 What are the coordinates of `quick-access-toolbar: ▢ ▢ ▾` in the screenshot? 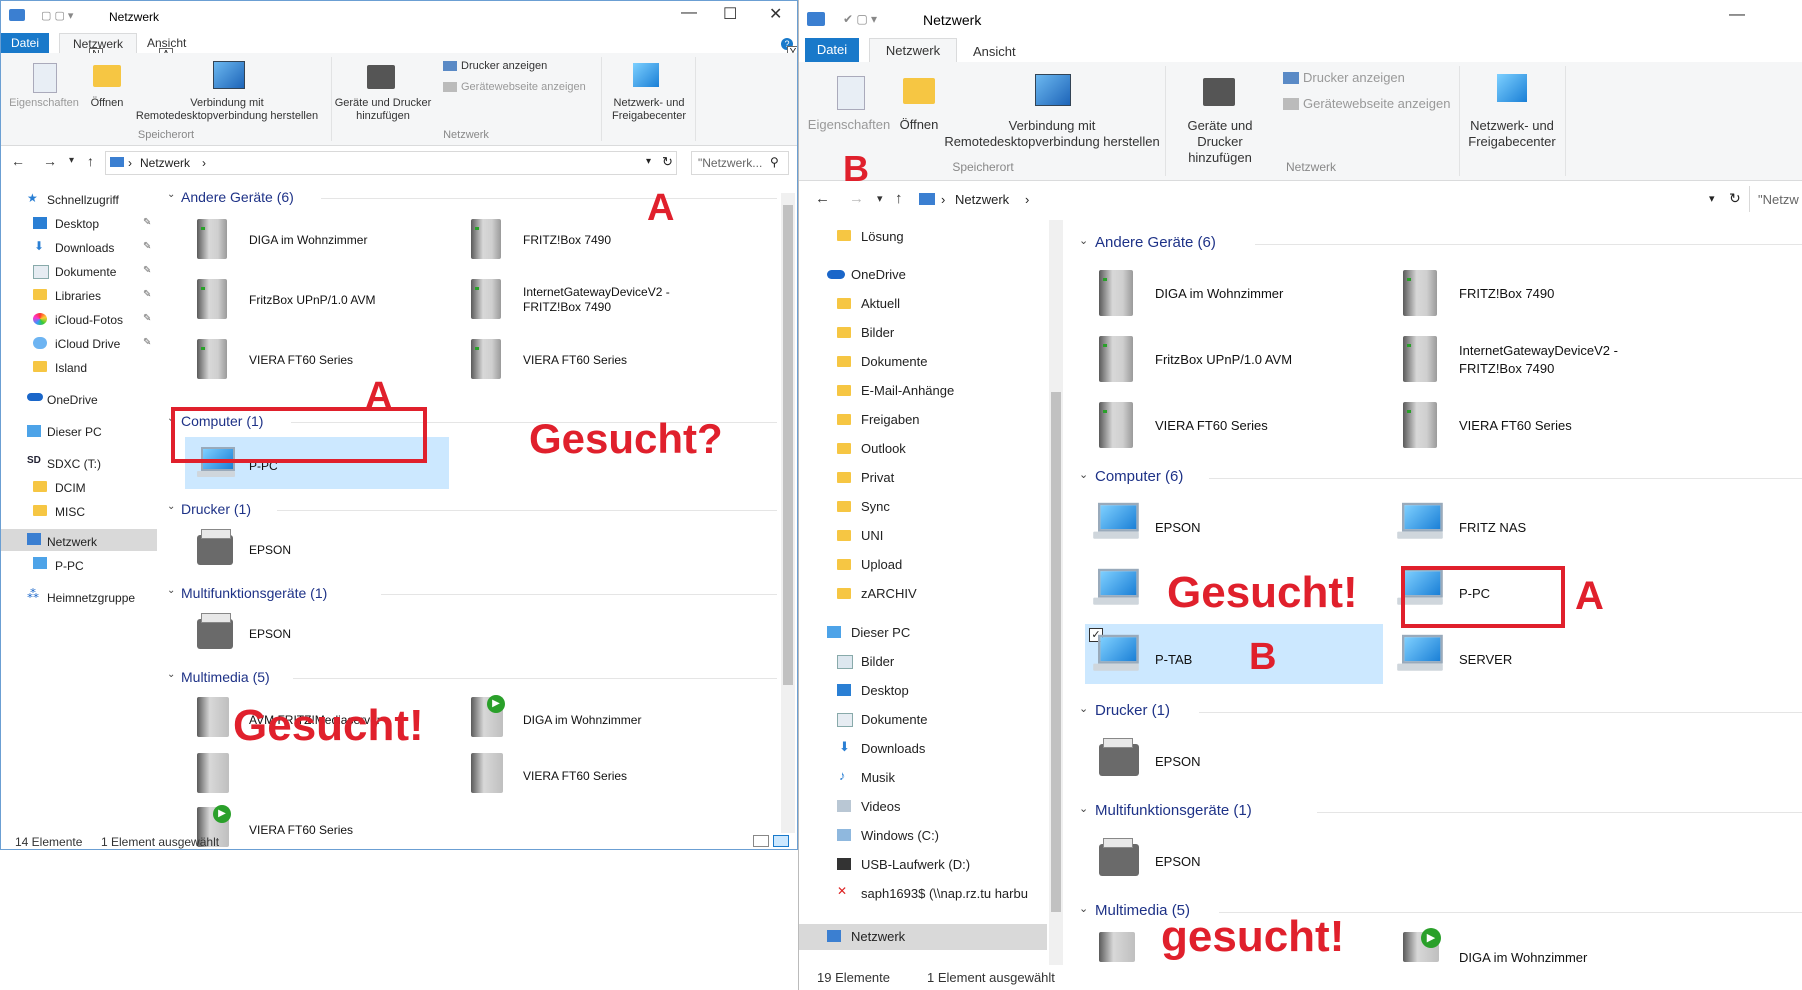 It's located at (66, 16).